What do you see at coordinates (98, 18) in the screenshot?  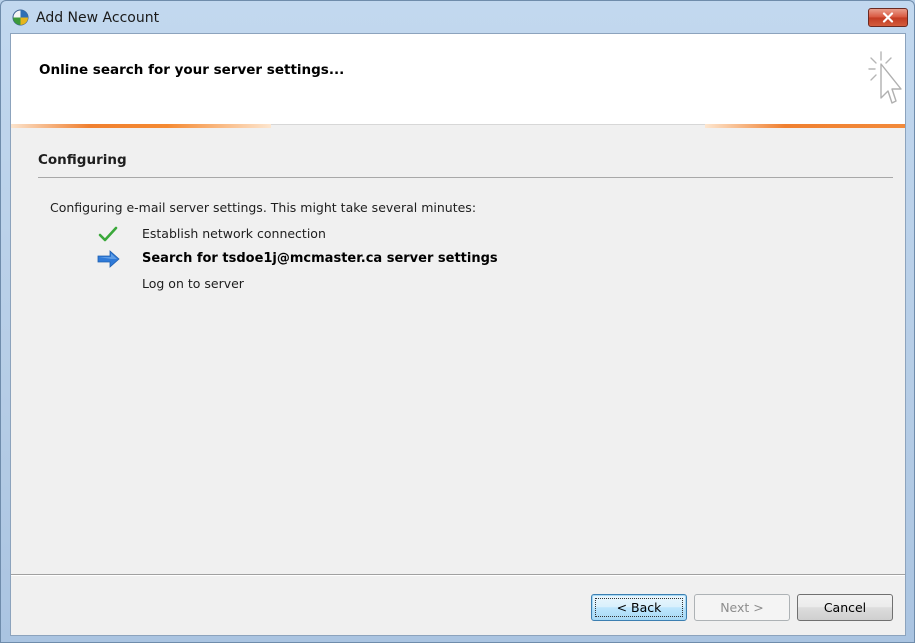 I see `window-title: Add New Account` at bounding box center [98, 18].